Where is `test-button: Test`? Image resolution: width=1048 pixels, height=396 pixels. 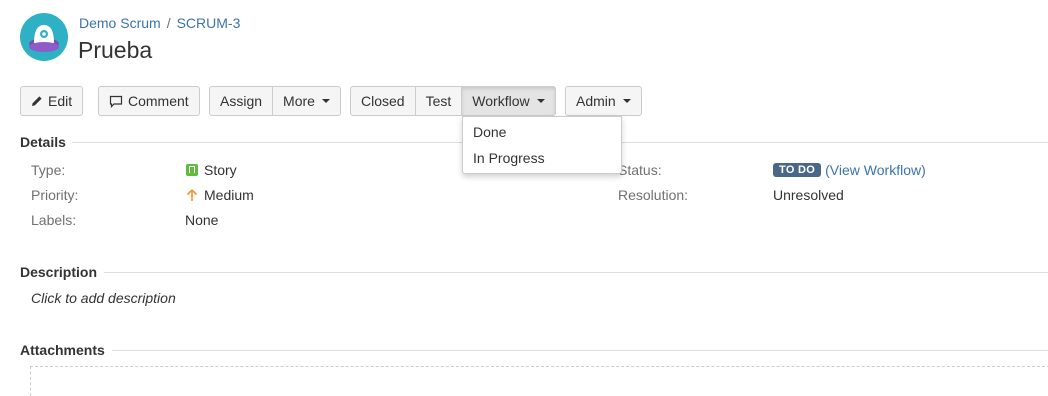
test-button: Test is located at coordinates (439, 101).